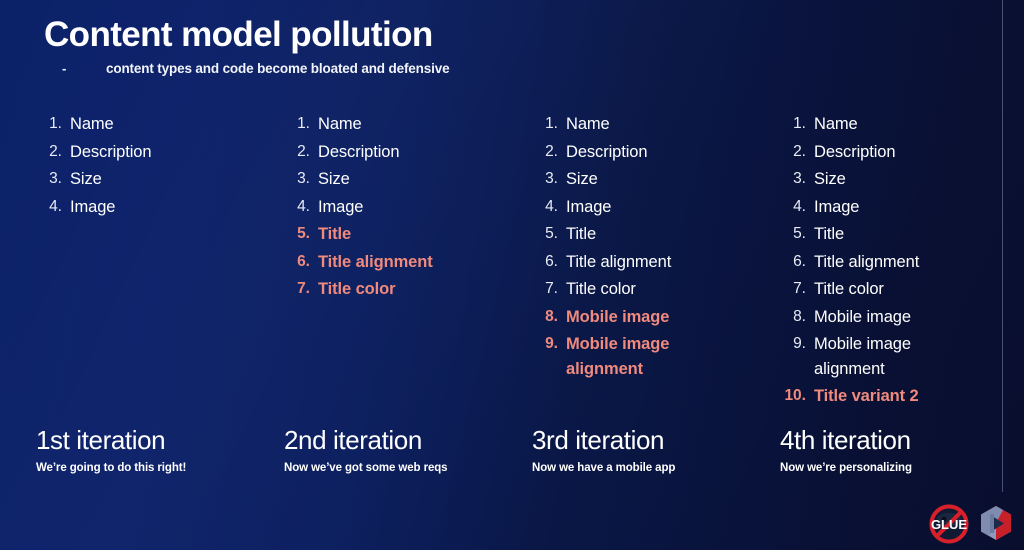  I want to click on caption-title: 3rd iteration, so click(598, 440).